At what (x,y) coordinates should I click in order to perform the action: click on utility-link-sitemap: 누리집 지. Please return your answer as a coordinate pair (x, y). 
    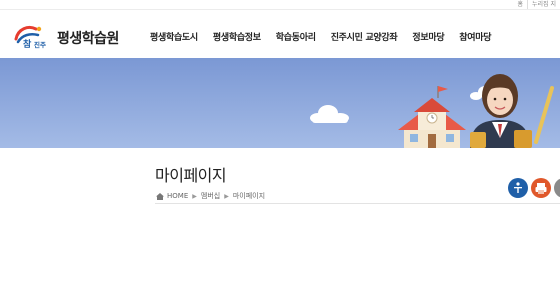
    Looking at the image, I should click on (543, 4).